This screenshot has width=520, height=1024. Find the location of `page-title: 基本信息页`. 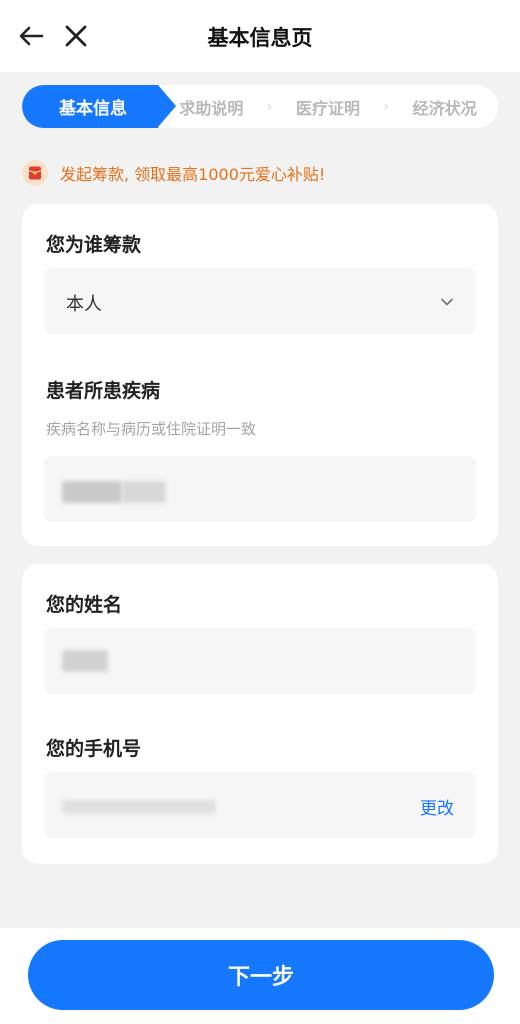

page-title: 基本信息页 is located at coordinates (260, 38).